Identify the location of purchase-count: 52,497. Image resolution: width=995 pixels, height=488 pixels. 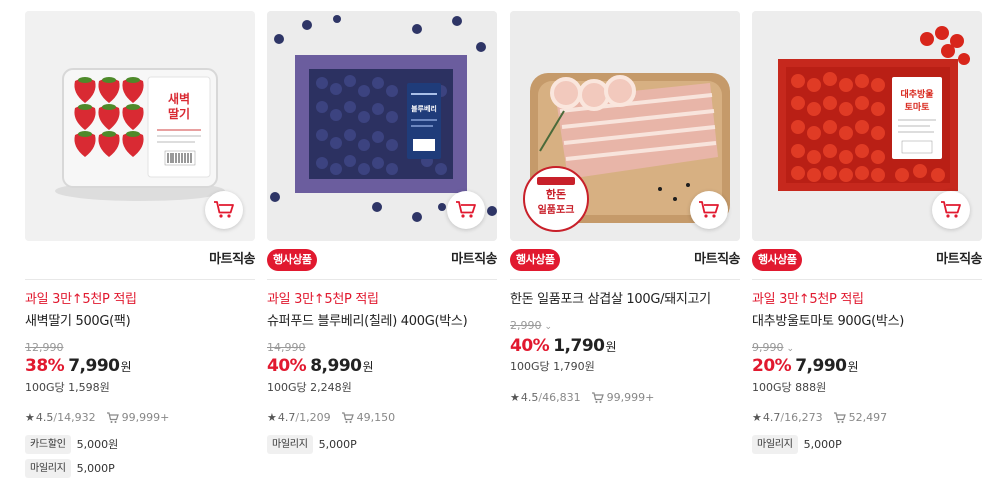
(868, 417).